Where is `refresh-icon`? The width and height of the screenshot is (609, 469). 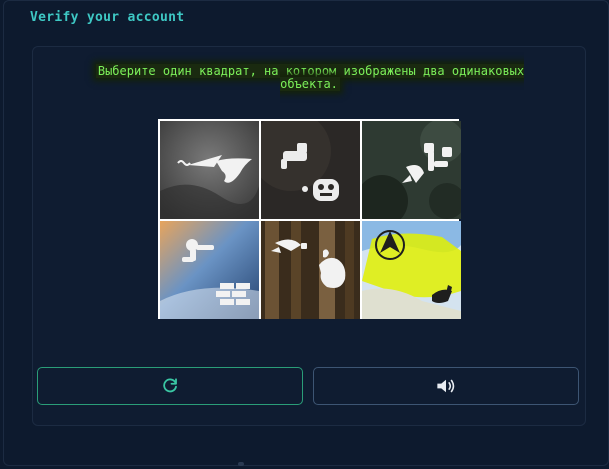
refresh-icon is located at coordinates (170, 385).